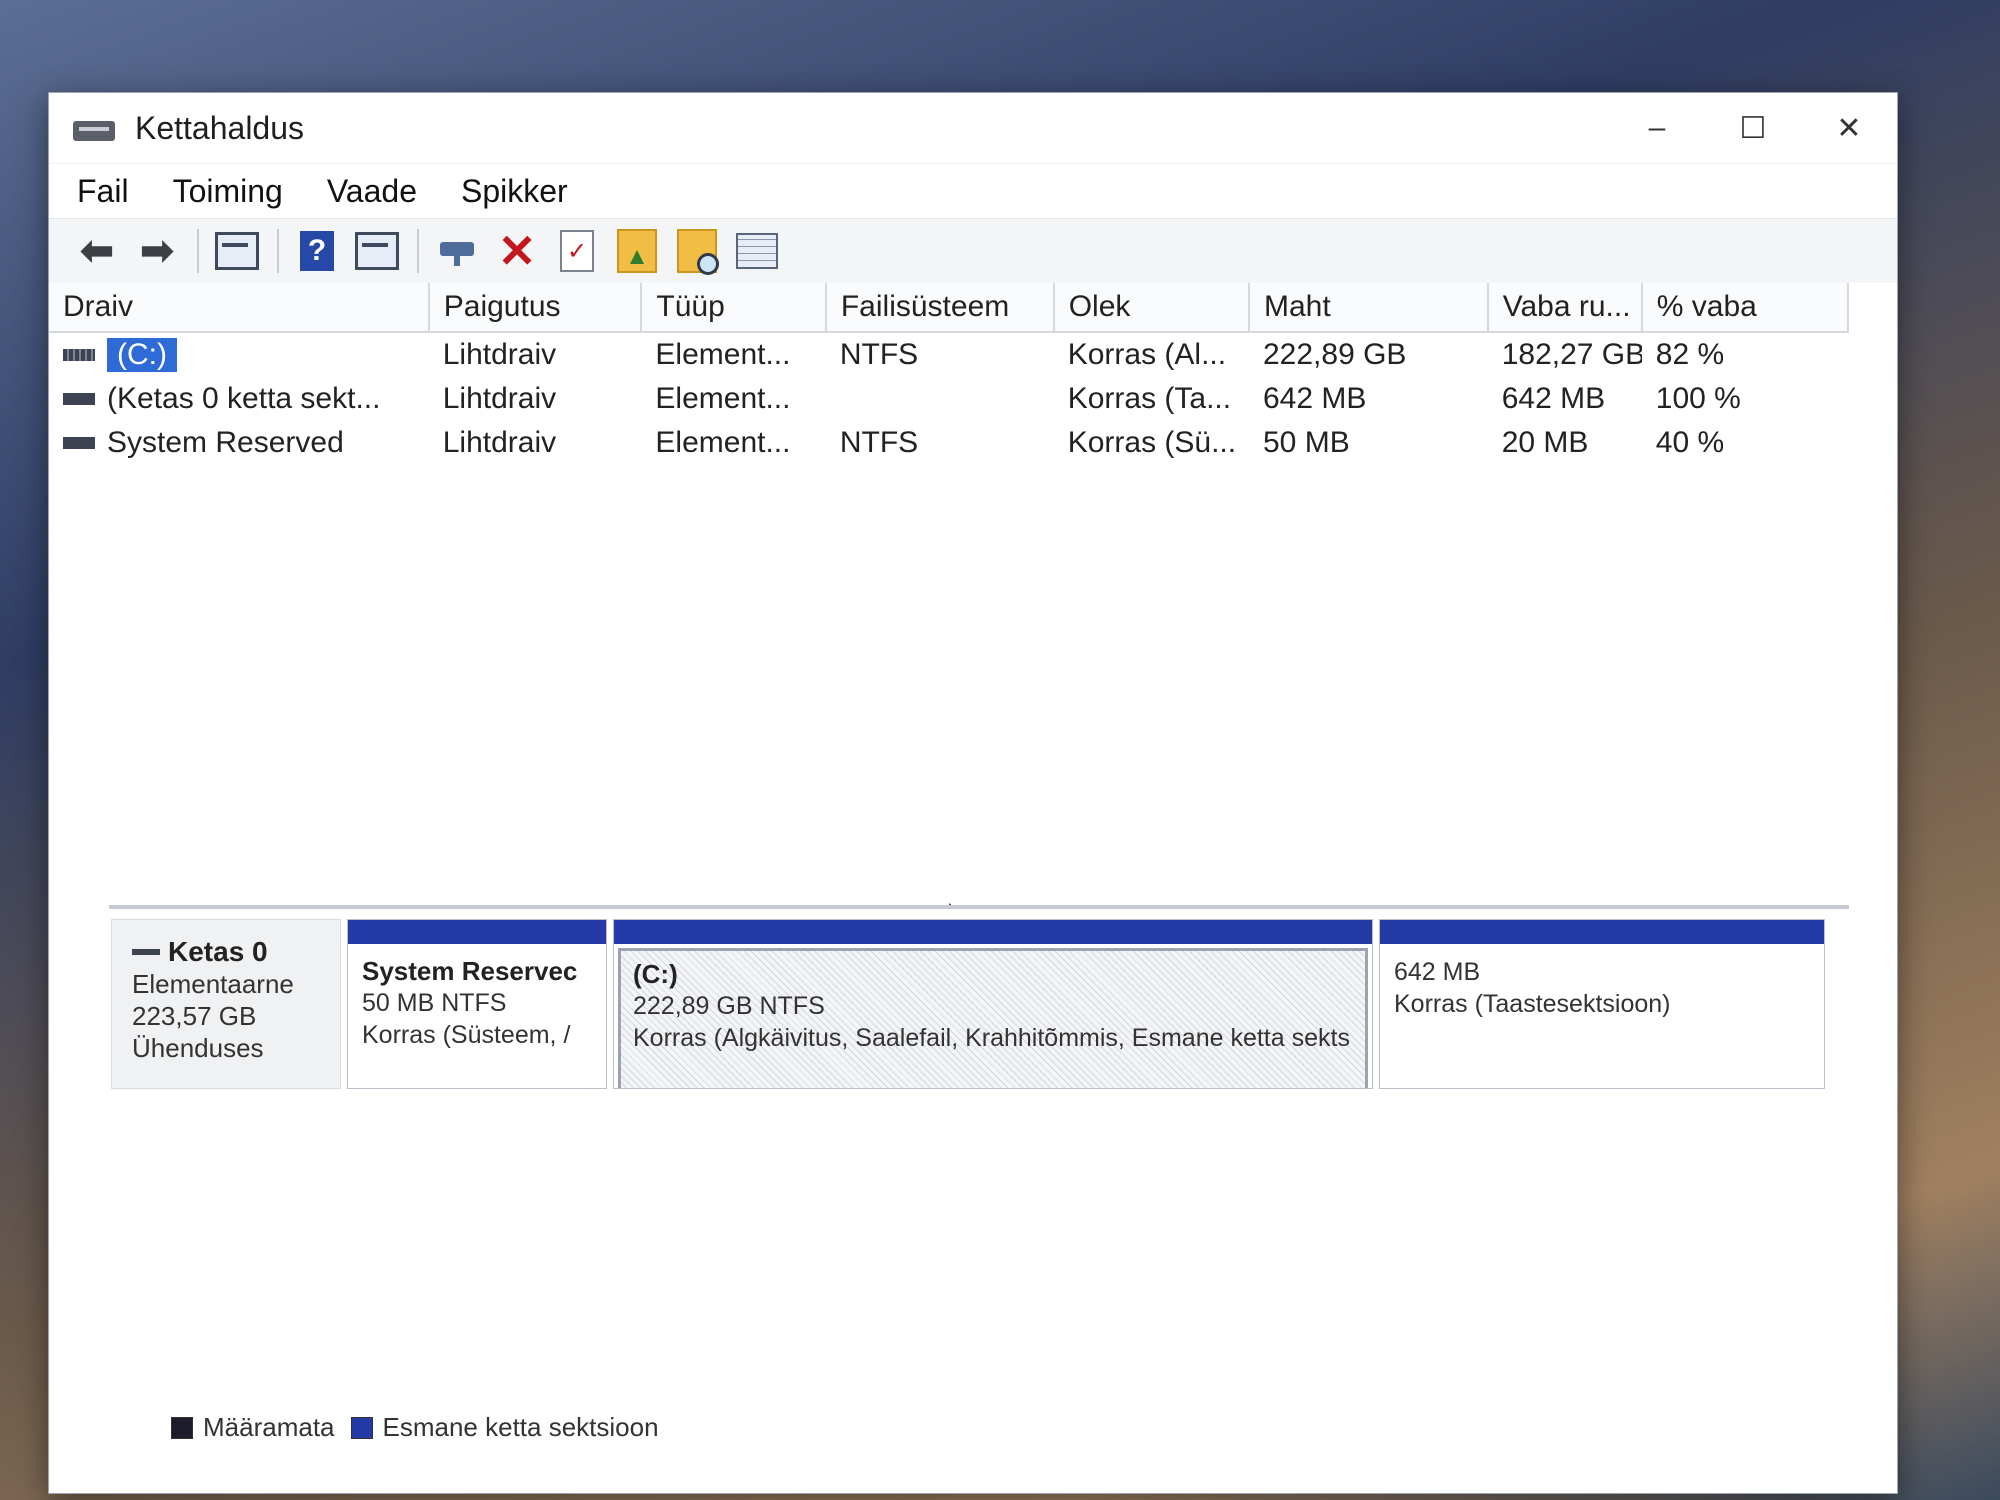 The height and width of the screenshot is (1500, 2000). Describe the element at coordinates (729, 1006) in the screenshot. I see `partition-size: 222,89 GB NTFS` at that location.